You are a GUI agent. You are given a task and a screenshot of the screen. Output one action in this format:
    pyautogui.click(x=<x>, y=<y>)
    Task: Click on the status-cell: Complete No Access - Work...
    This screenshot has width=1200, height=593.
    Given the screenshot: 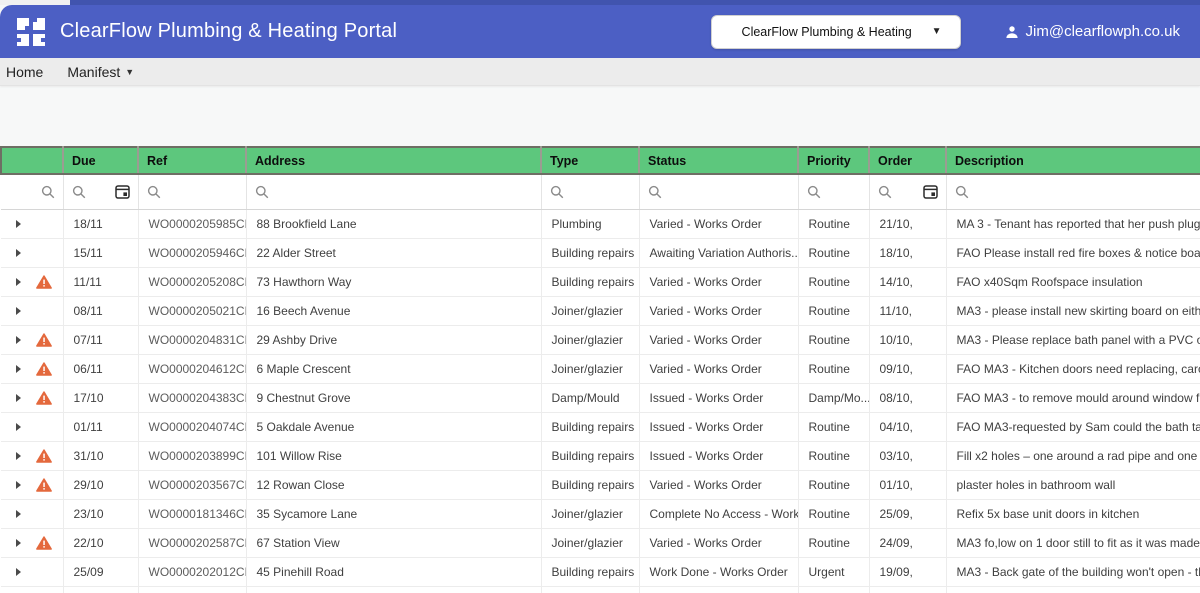 What is the action you would take?
    pyautogui.click(x=719, y=514)
    